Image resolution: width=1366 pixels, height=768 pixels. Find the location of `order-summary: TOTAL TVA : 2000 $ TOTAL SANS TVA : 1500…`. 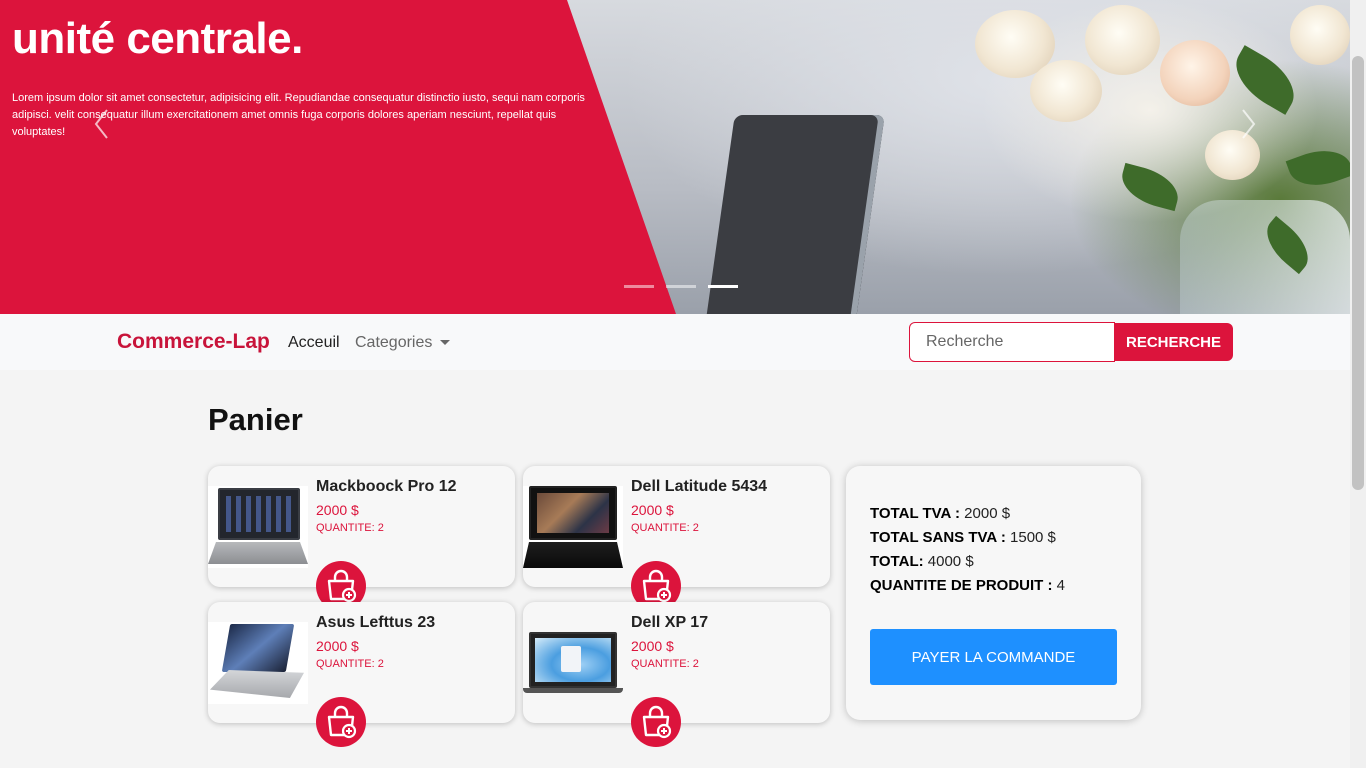

order-summary: TOTAL TVA : 2000 $ TOTAL SANS TVA : 1500… is located at coordinates (993, 593).